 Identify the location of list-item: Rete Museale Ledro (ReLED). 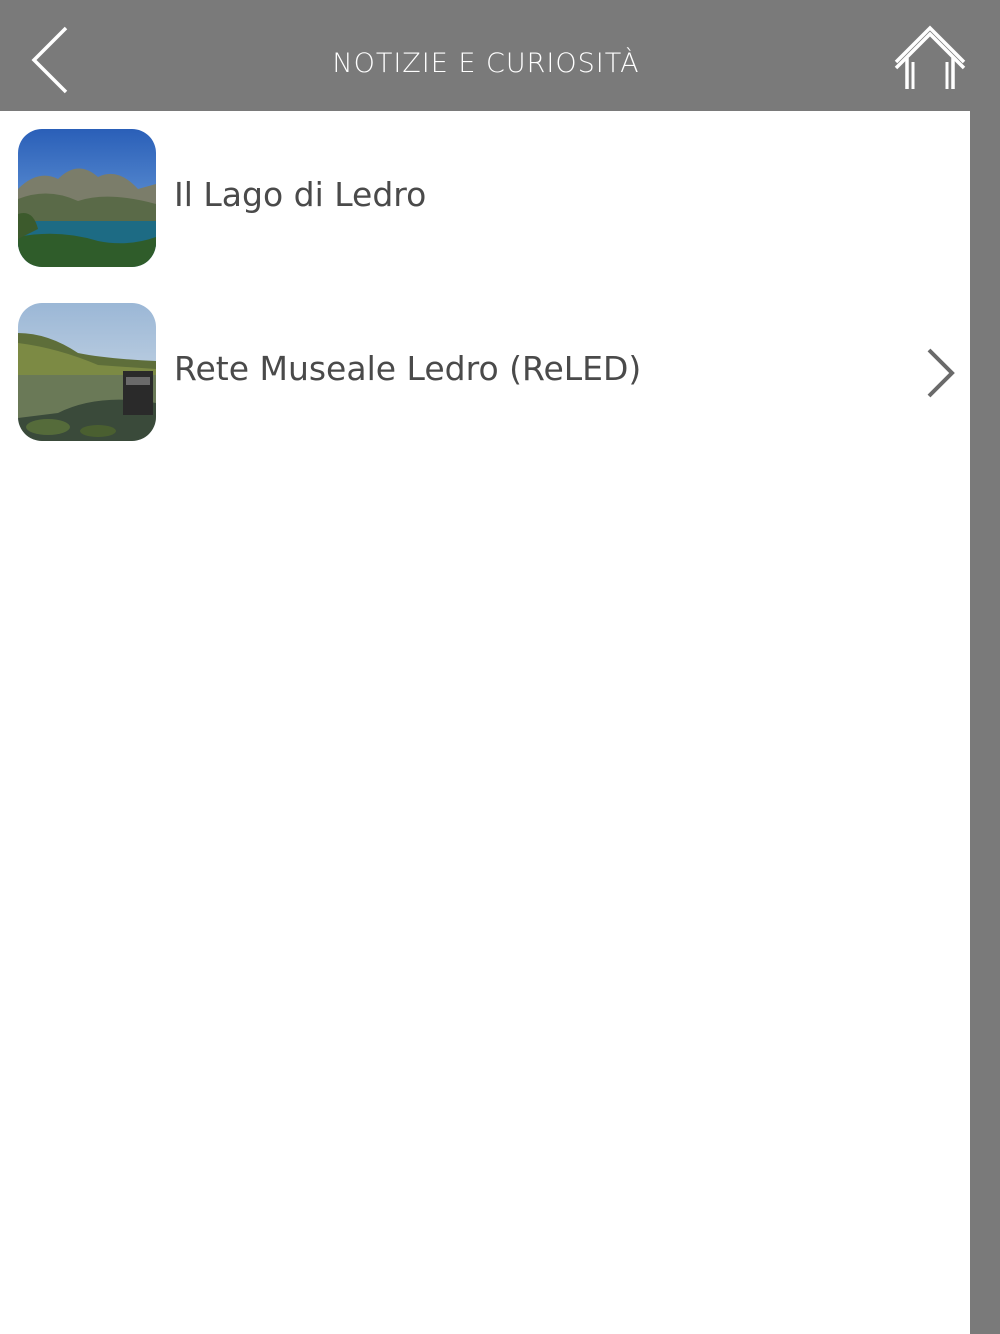
(485, 372).